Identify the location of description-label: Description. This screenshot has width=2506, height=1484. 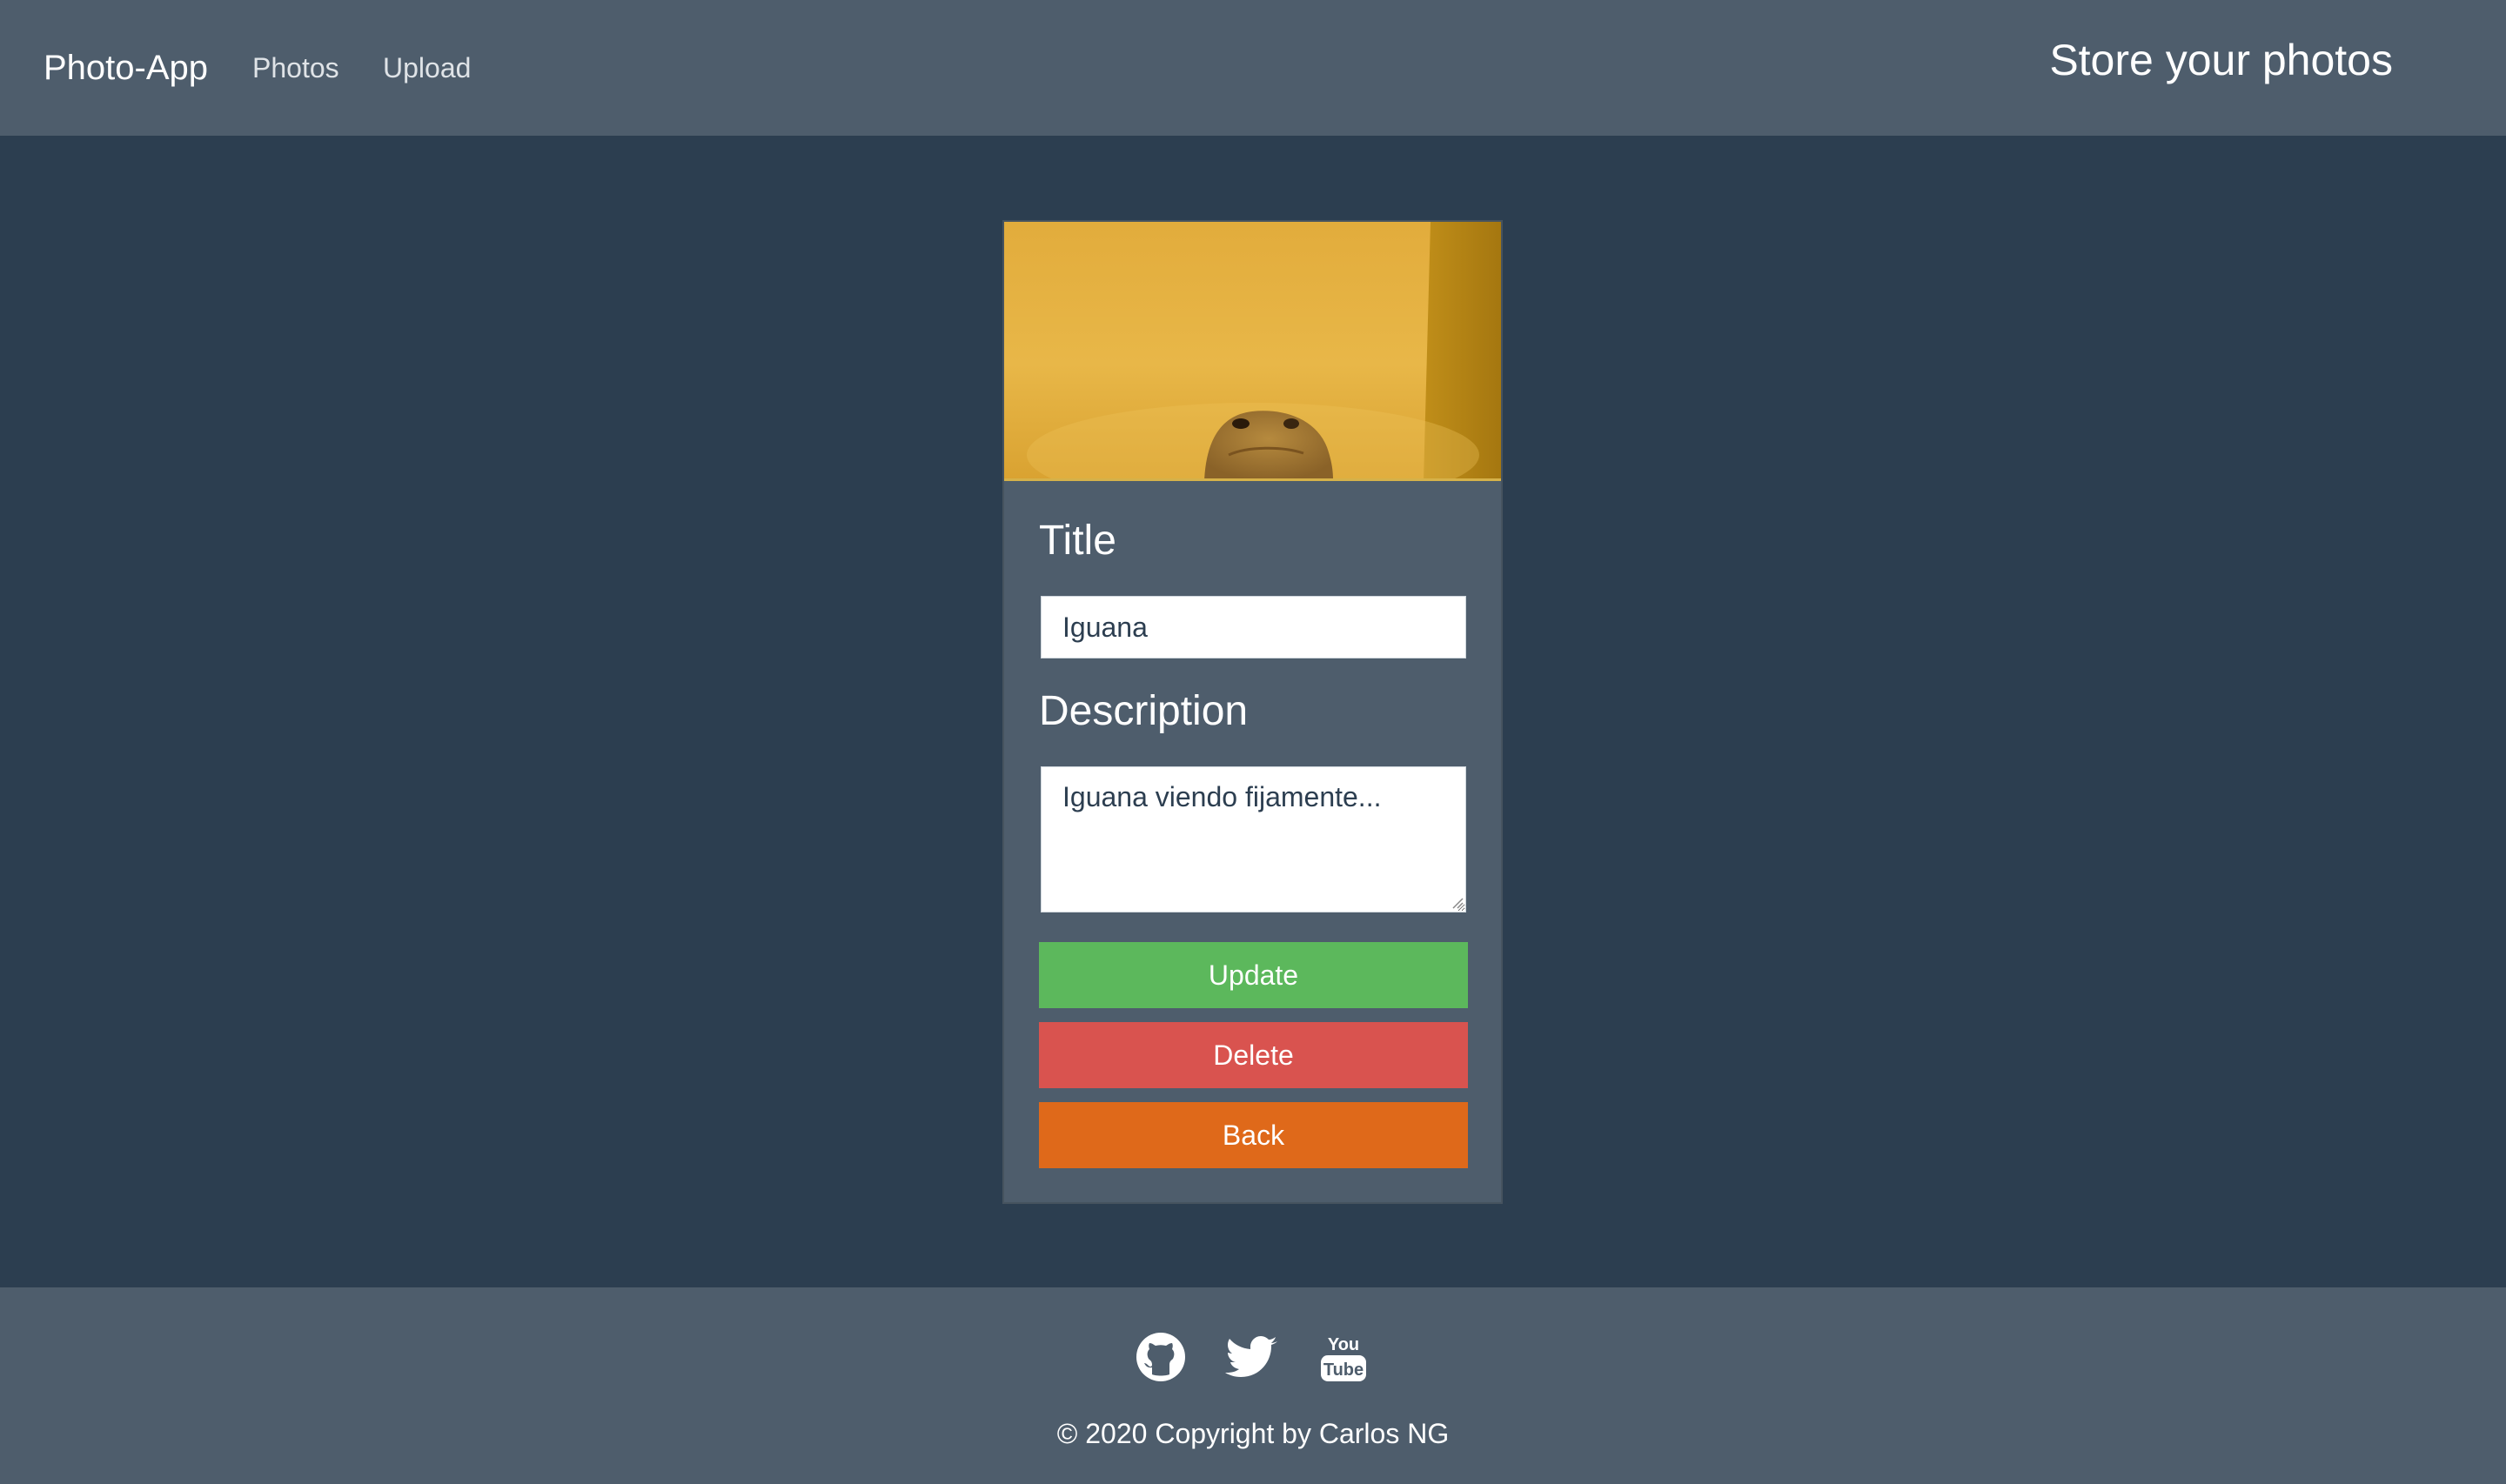
(1144, 711).